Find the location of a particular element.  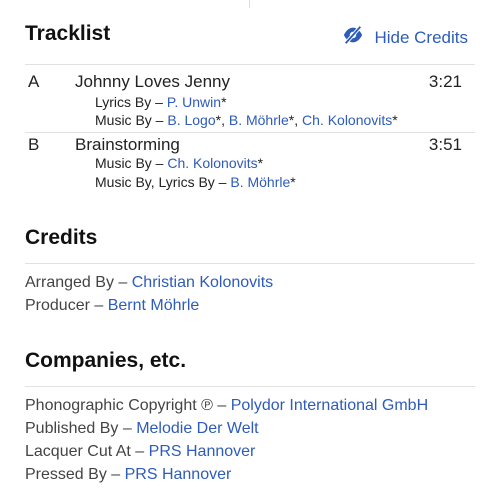

track-credit-line: Music By, Lyrics By – B. Möhrle* is located at coordinates (195, 182).